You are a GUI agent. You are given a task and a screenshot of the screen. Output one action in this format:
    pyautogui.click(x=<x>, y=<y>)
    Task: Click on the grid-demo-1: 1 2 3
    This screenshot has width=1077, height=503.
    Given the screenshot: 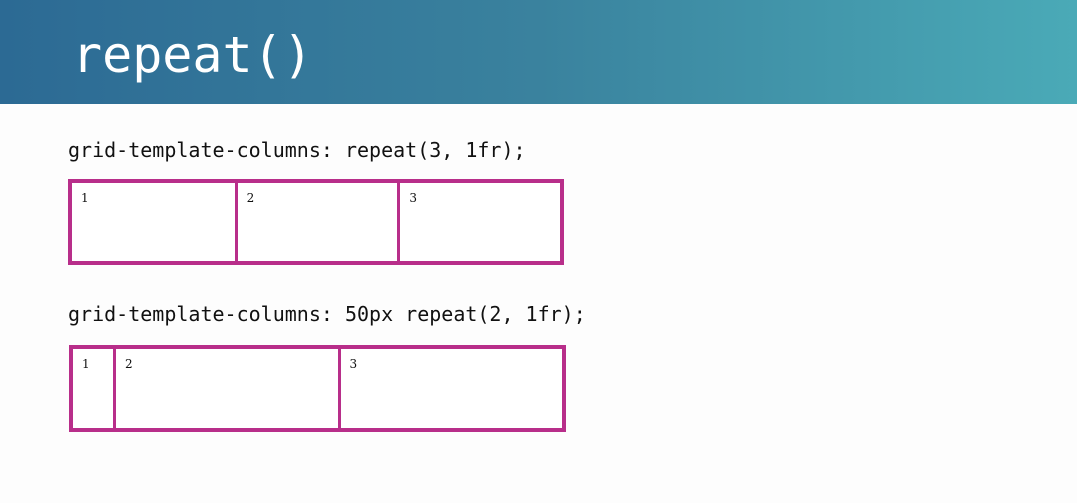 What is the action you would take?
    pyautogui.click(x=316, y=222)
    